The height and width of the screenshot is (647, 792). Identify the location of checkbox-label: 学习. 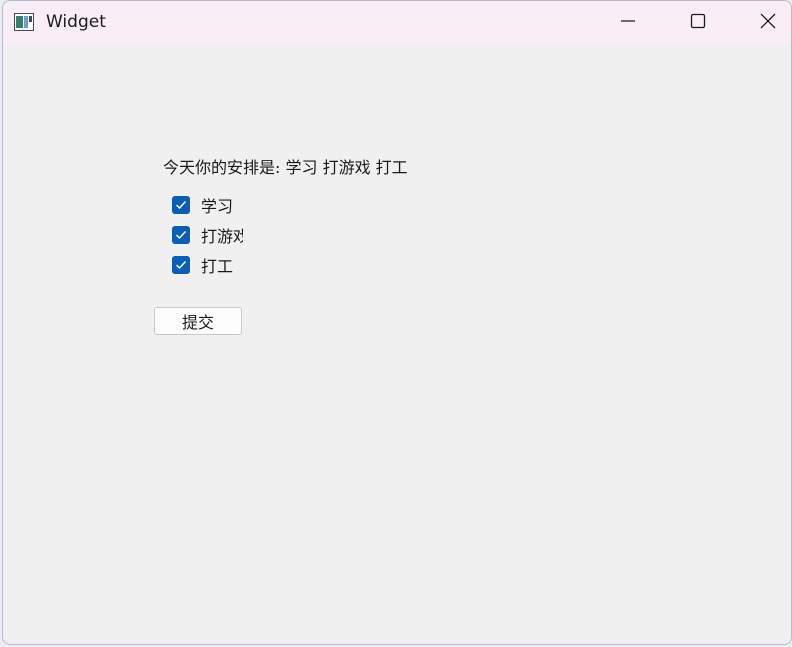
(222, 205).